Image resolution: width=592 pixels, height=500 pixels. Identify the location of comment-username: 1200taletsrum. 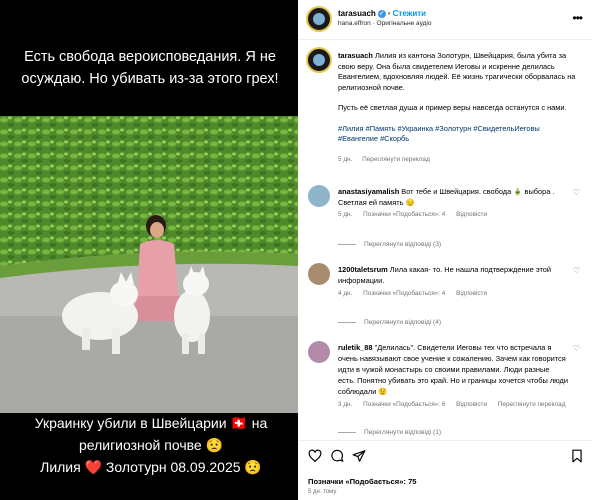
(363, 269).